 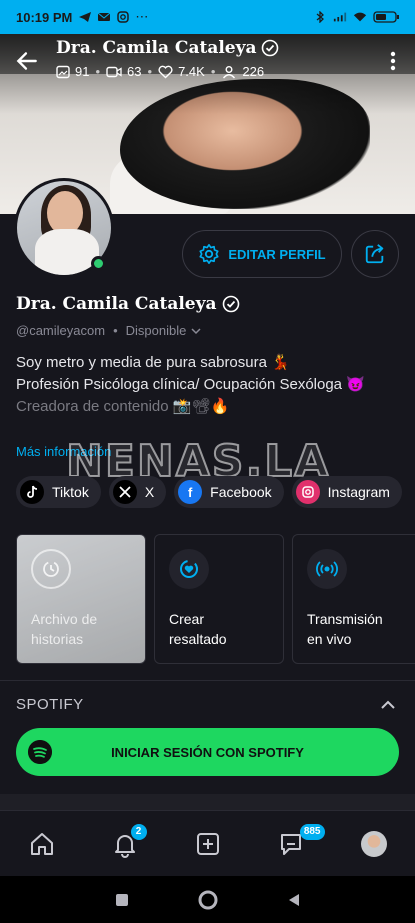 I want to click on profile-name-text: Dra. Camila Cataleya, so click(x=116, y=304).